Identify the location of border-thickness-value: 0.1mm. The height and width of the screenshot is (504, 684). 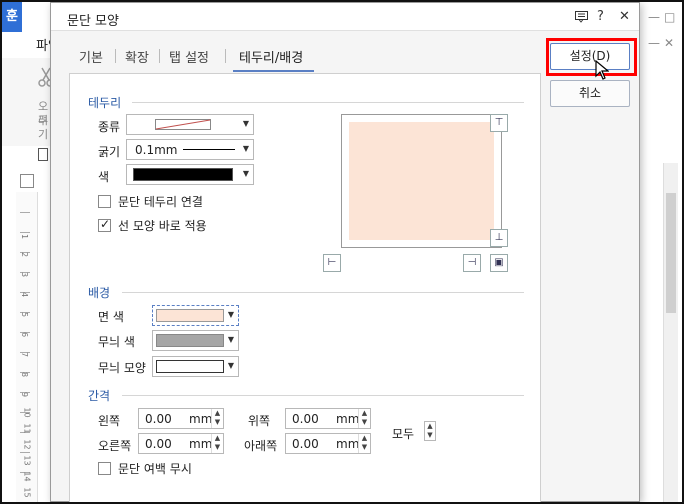
(156, 150).